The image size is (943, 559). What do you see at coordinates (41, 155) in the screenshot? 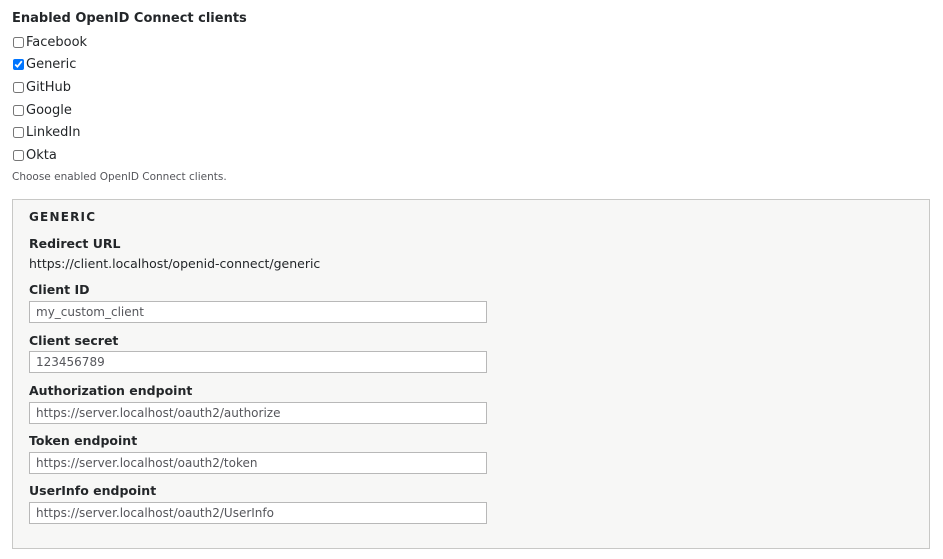
I see `client-option-label: Okta` at bounding box center [41, 155].